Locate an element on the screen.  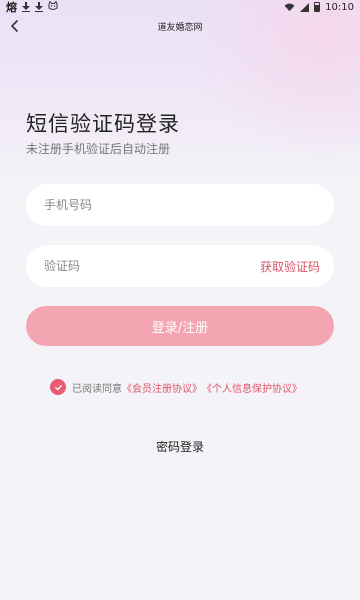
page-title: 短信验证码登录 is located at coordinates (103, 124).